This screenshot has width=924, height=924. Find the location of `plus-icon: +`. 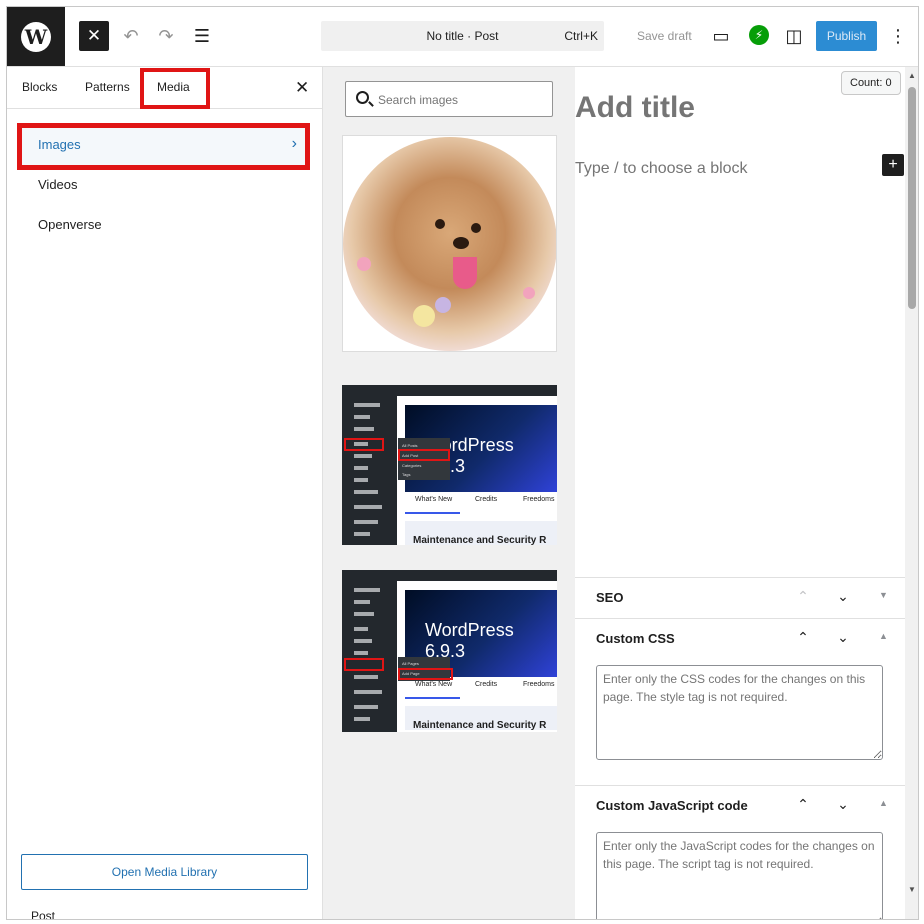

plus-icon: + is located at coordinates (893, 164).